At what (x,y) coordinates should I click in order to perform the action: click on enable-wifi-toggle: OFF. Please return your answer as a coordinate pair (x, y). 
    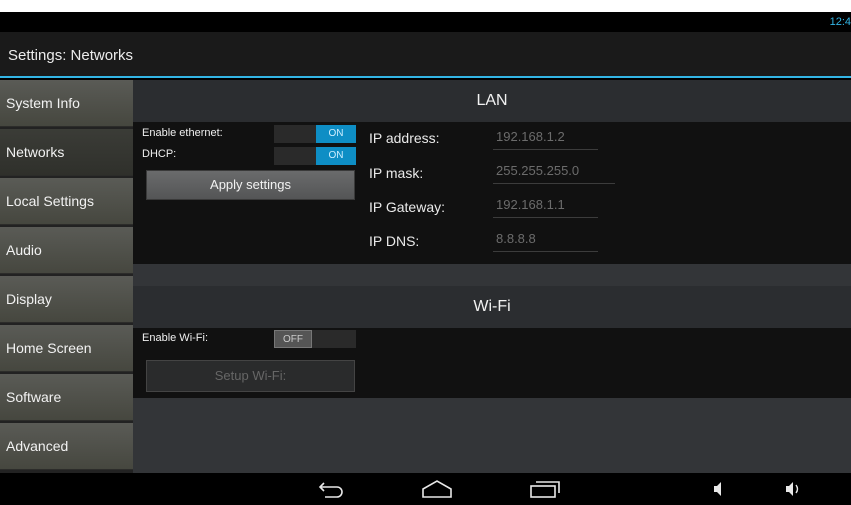
    Looking at the image, I should click on (315, 339).